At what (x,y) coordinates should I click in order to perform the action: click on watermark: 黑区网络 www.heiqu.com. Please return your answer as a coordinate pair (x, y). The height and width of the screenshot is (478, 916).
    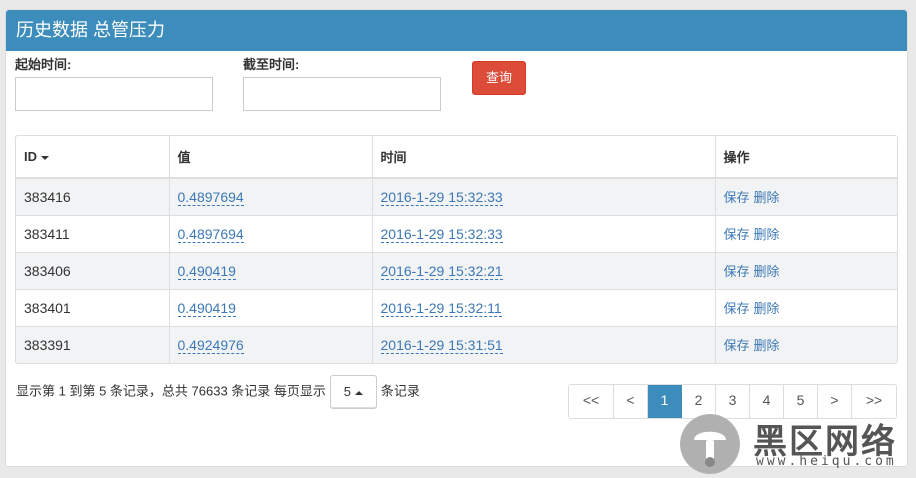
    Looking at the image, I should click on (795, 443).